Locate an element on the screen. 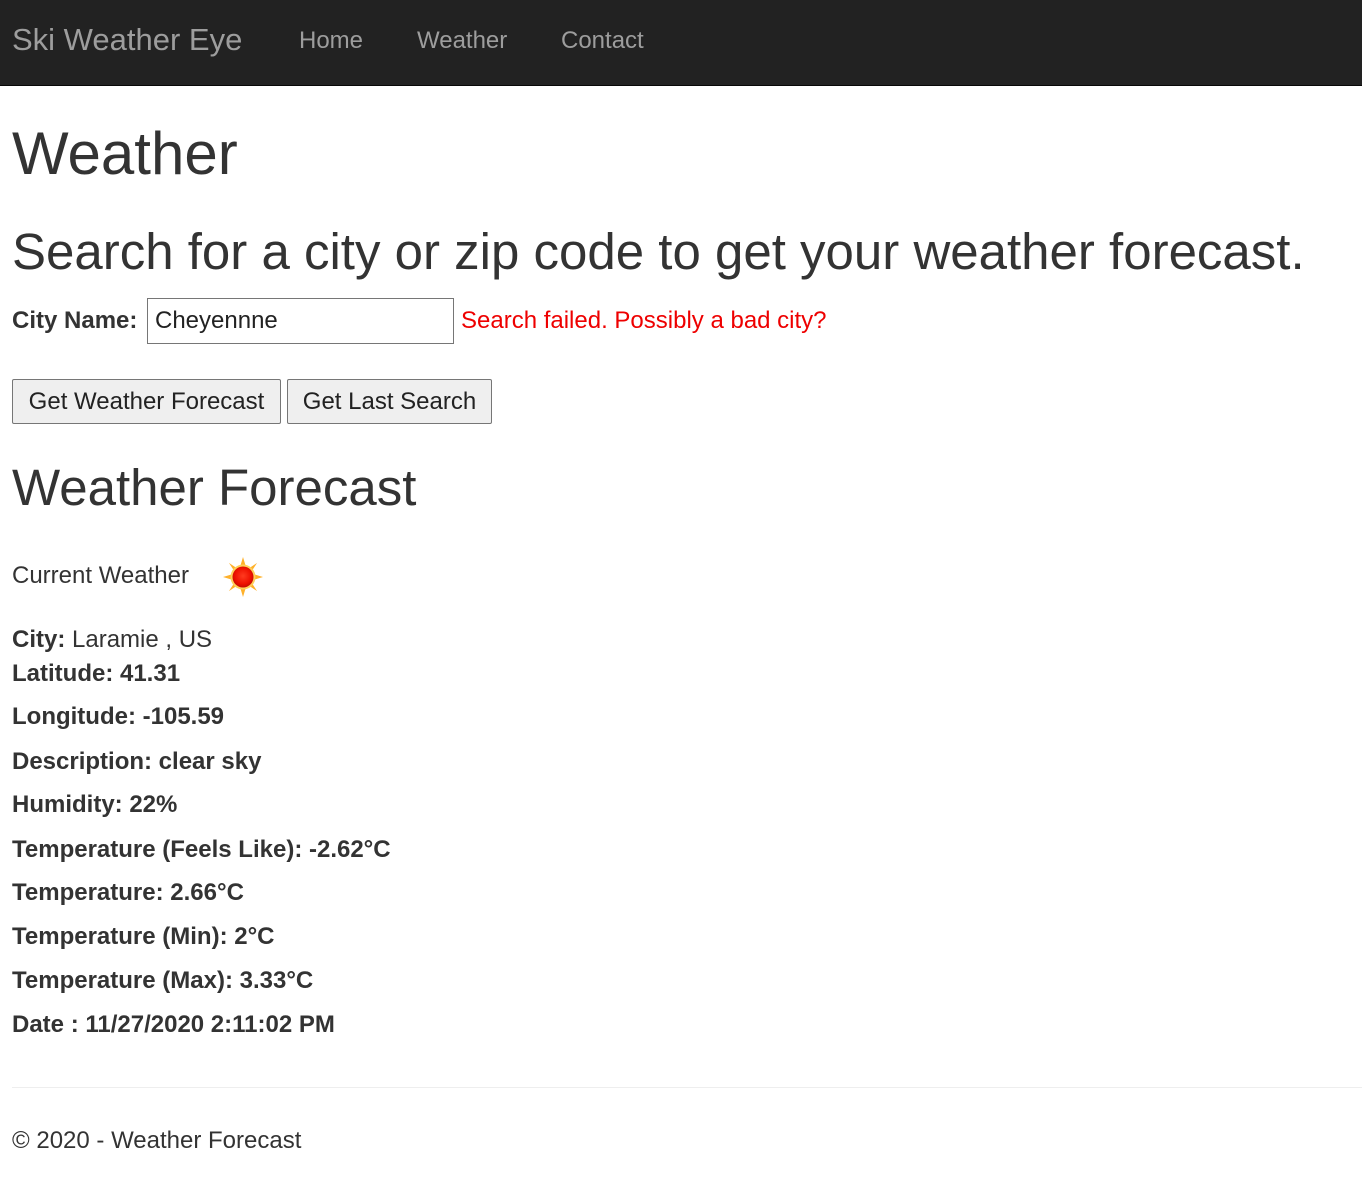 This screenshot has height=1185, width=1362. nav-link-weather: Weather is located at coordinates (462, 41).